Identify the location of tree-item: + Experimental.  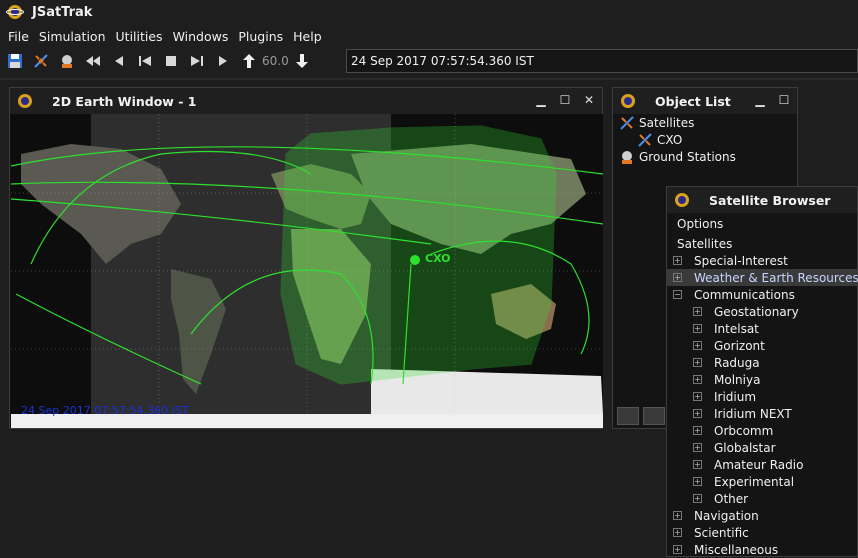
(762, 481).